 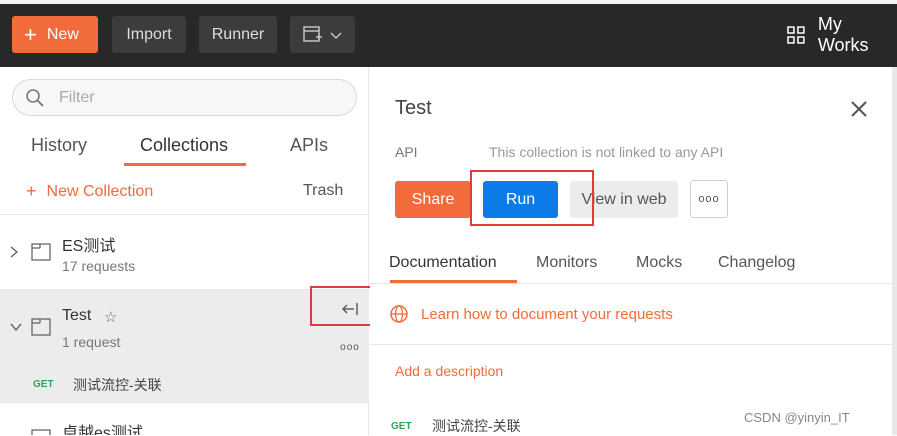 I want to click on collection-name: Test, so click(x=77, y=315).